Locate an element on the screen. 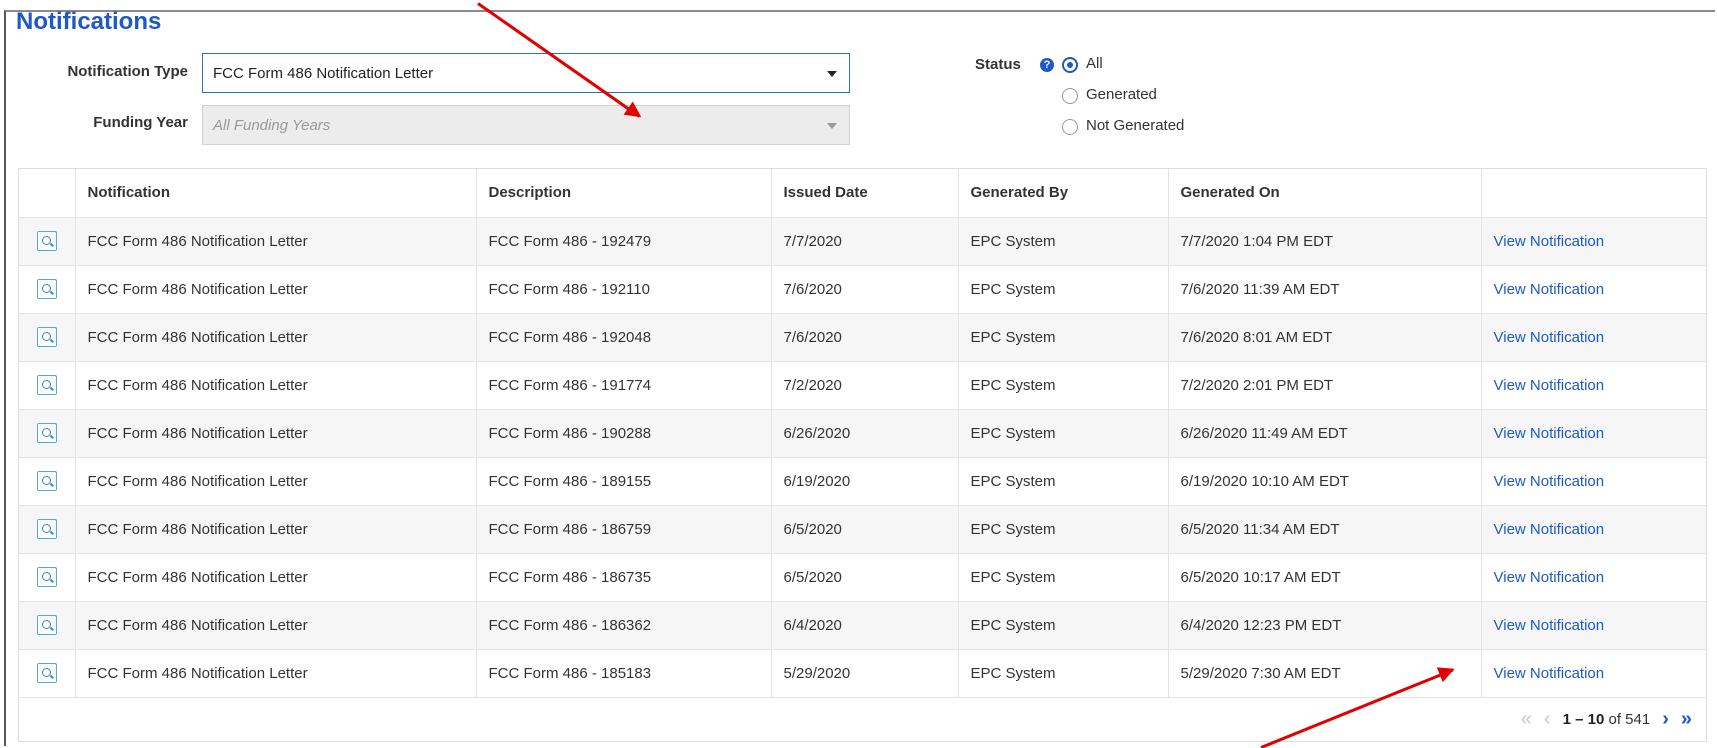 The height and width of the screenshot is (748, 1717). cell-description: FCC Form 486 - 186362 is located at coordinates (624, 624).